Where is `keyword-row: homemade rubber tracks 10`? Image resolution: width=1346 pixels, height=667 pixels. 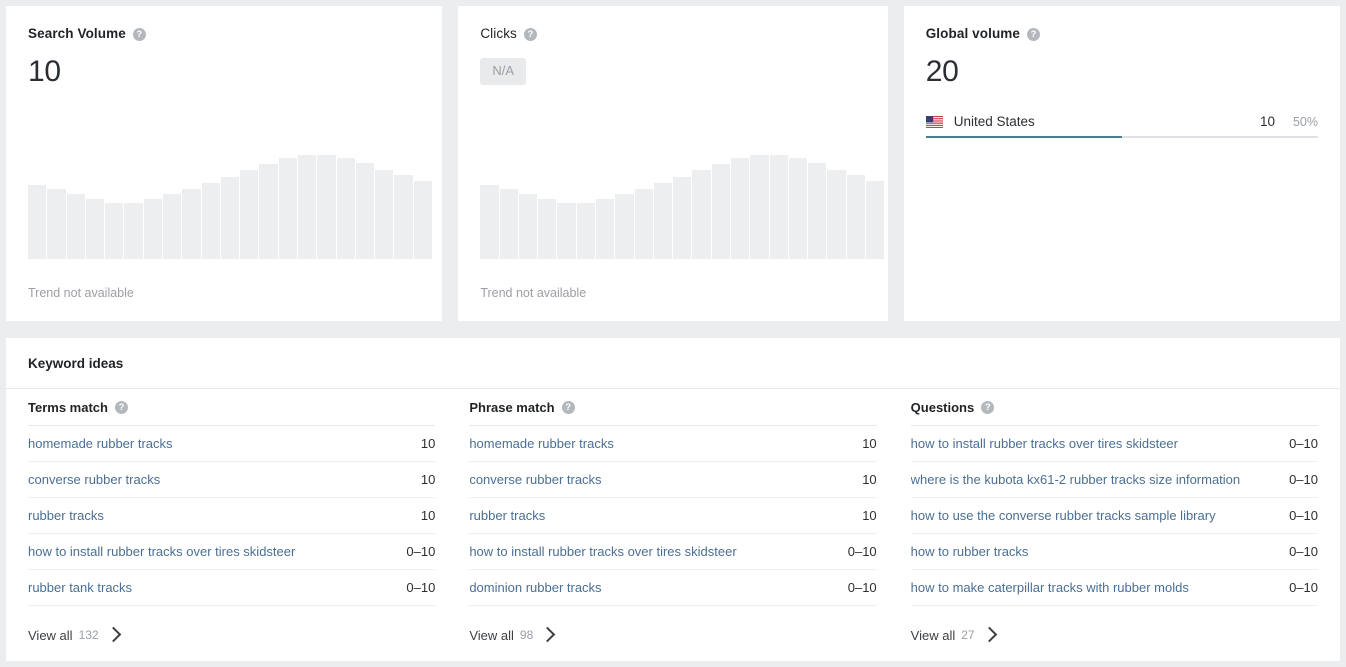
keyword-row: homemade rubber tracks 10 is located at coordinates (673, 444).